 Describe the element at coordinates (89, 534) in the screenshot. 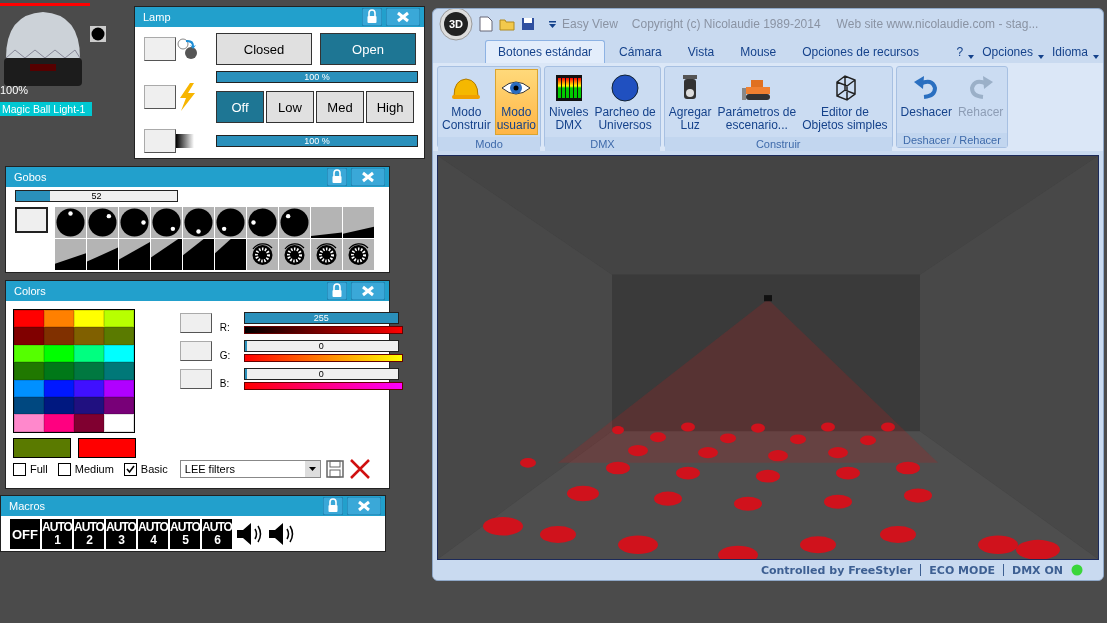

I see `macro-button: AUTO 2` at that location.